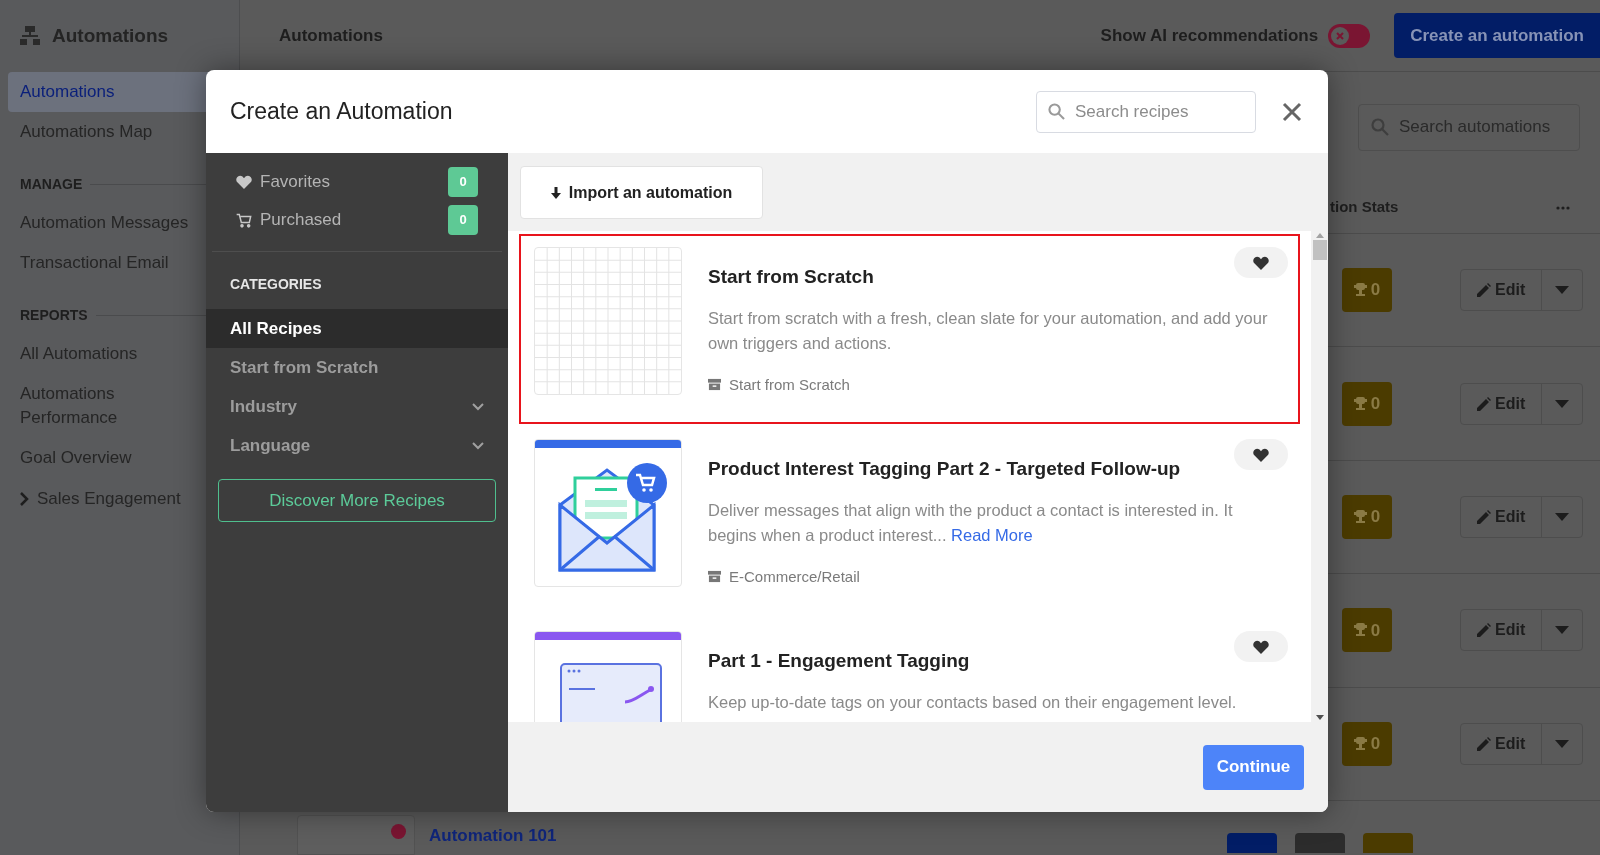 Image resolution: width=1600 pixels, height=855 pixels. Describe the element at coordinates (244, 220) in the screenshot. I see `cart-icon` at that location.